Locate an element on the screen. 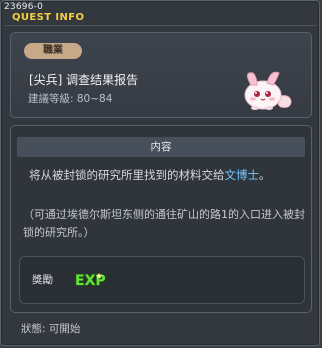 The image size is (322, 348). title-divider is located at coordinates (161, 25).